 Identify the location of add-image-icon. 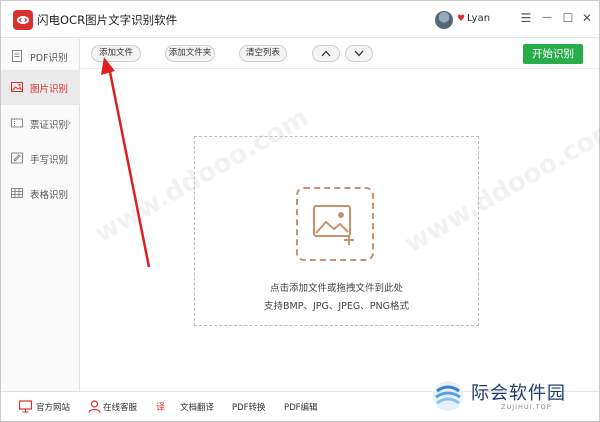
(333, 225).